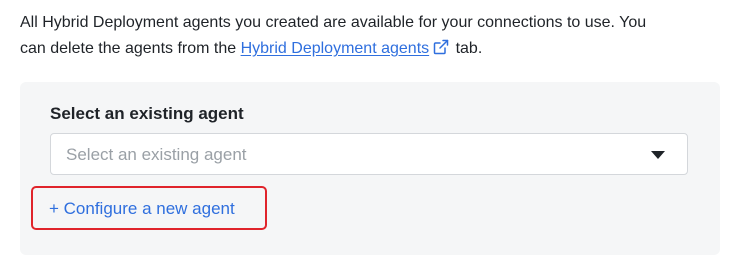 The height and width of the screenshot is (277, 736). I want to click on external-link-icon, so click(441, 47).